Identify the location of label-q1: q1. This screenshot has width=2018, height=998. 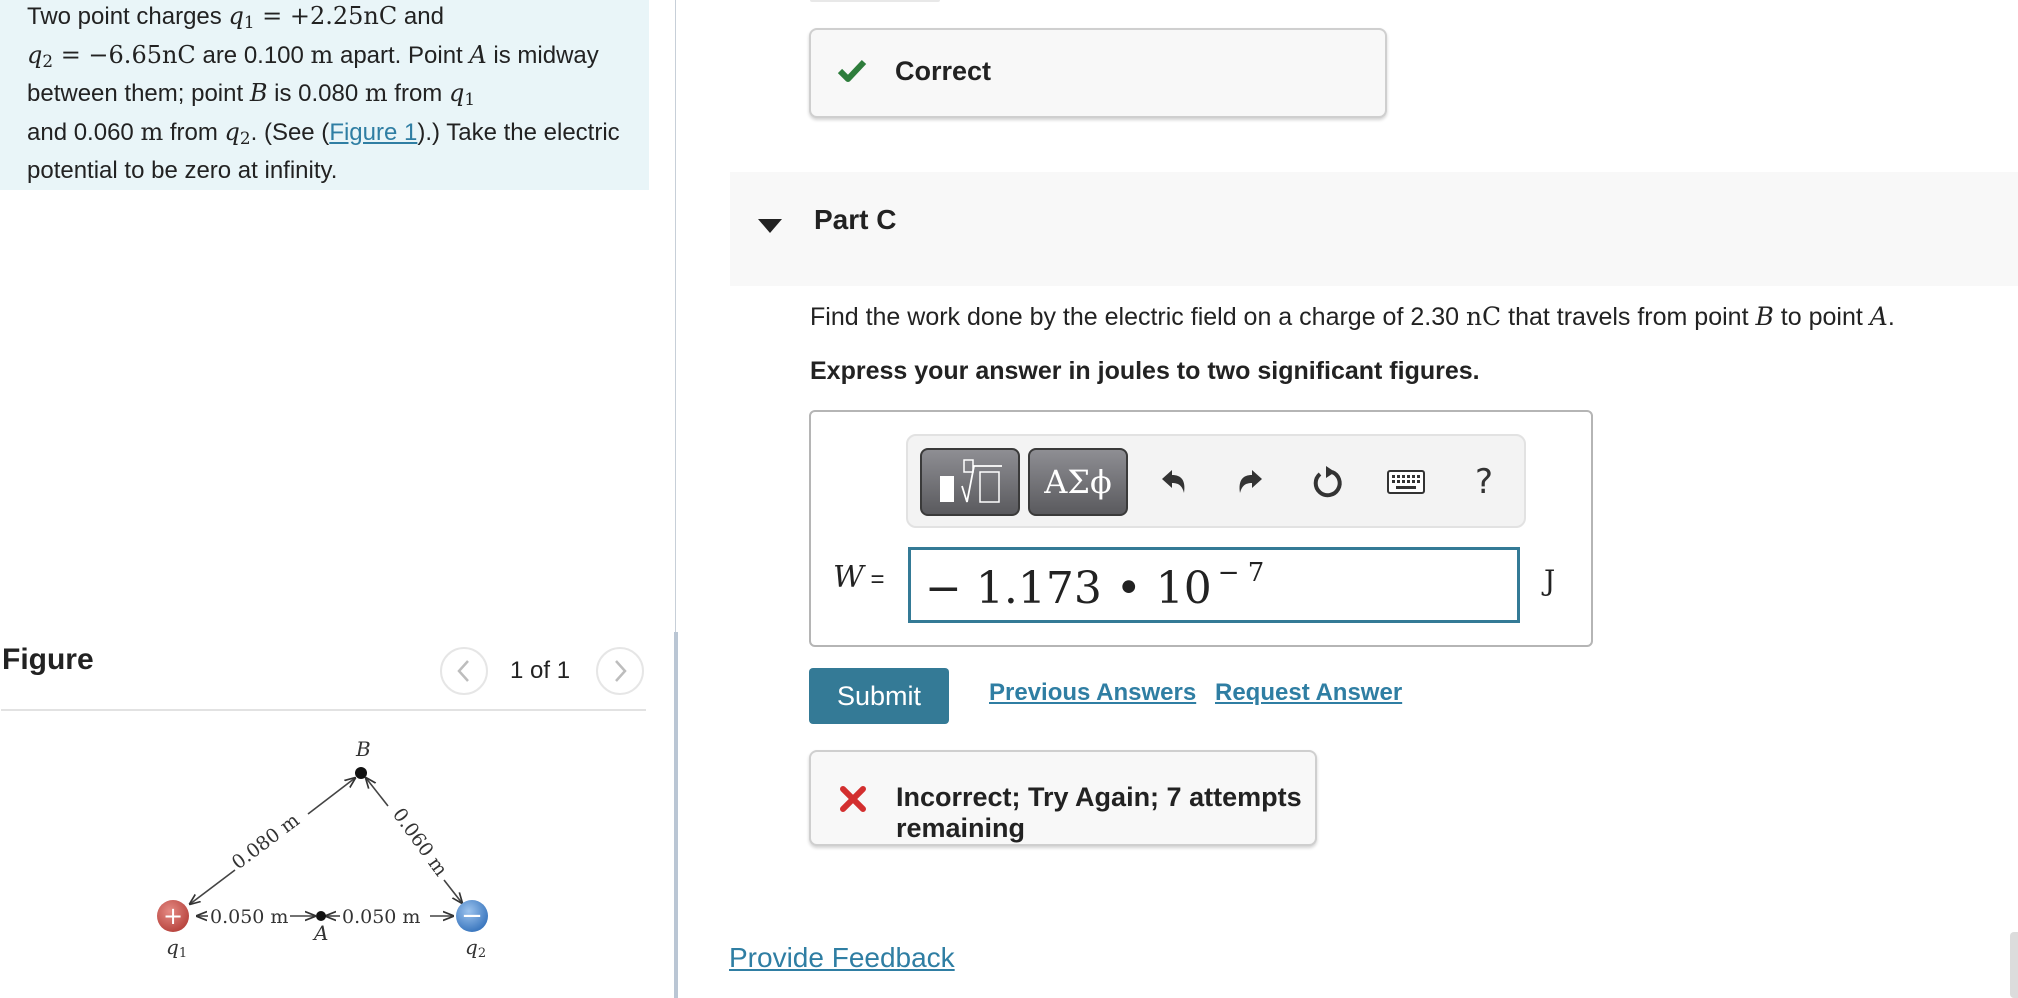
(176, 947).